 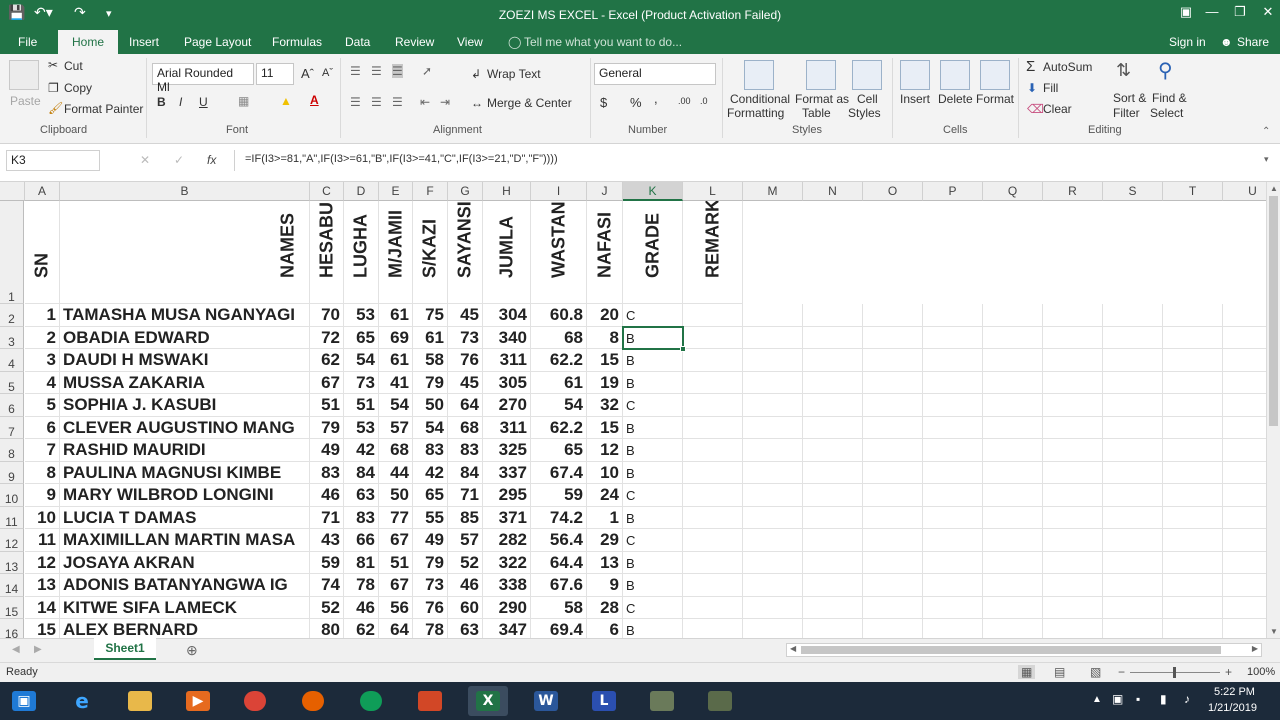 What do you see at coordinates (1267, 12) in the screenshot?
I see `close-icon: ✕` at bounding box center [1267, 12].